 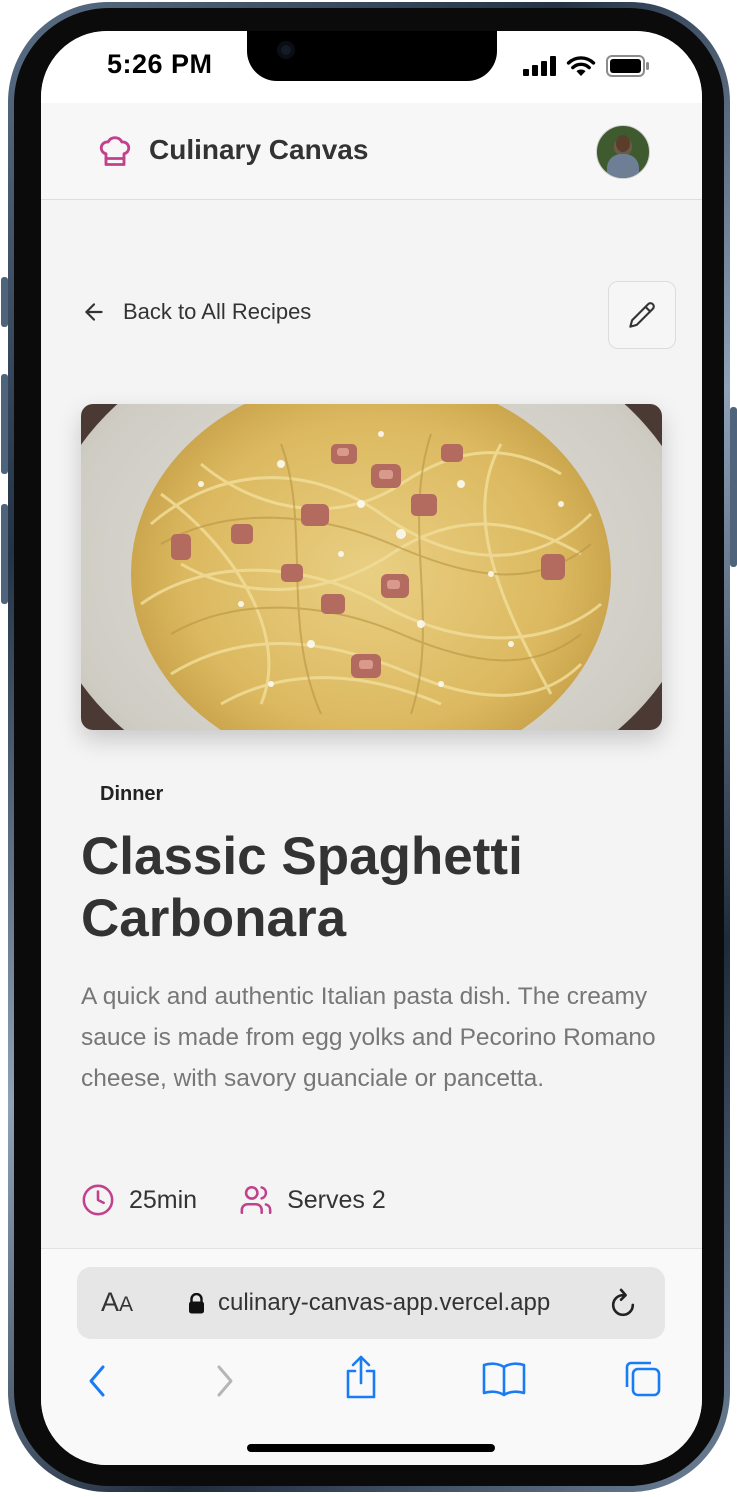 I want to click on wifi-icon, so click(x=581, y=66).